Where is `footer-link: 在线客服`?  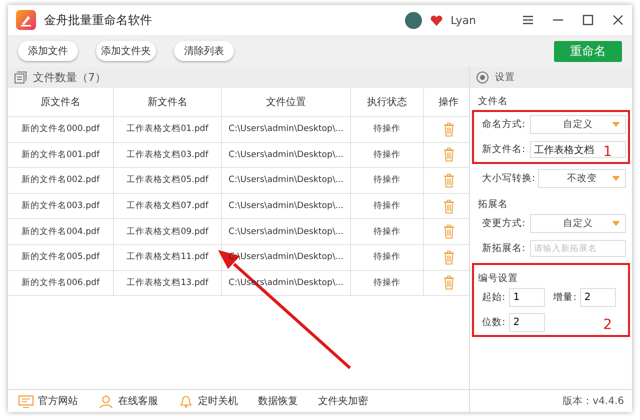 footer-link: 在线客服 is located at coordinates (138, 401).